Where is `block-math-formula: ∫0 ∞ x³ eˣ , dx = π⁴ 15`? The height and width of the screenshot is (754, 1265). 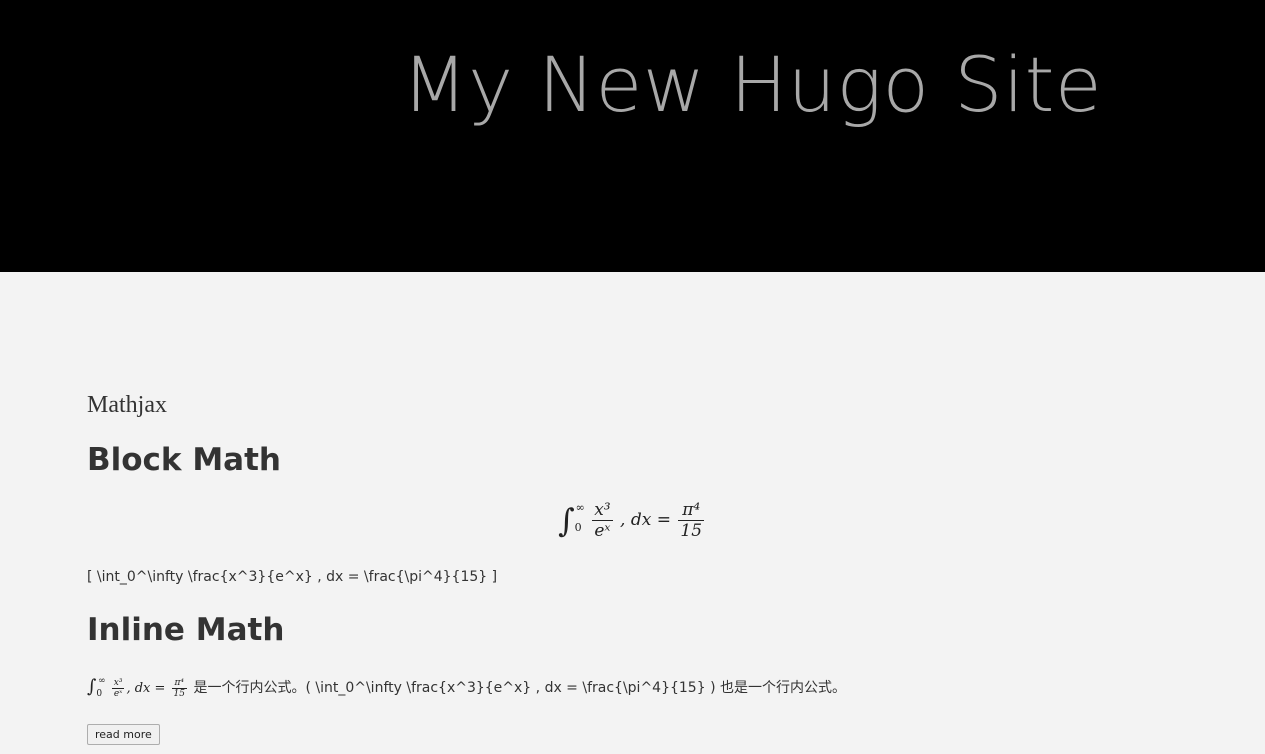
block-math-formula: ∫0 ∞ x³ eˣ , dx = π⁴ 15 is located at coordinates (632, 520).